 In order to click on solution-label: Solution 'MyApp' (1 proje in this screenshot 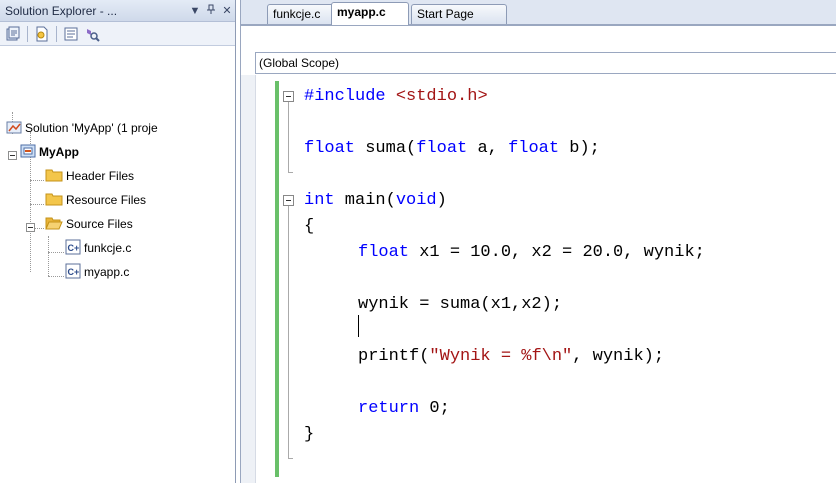, I will do `click(91, 128)`.